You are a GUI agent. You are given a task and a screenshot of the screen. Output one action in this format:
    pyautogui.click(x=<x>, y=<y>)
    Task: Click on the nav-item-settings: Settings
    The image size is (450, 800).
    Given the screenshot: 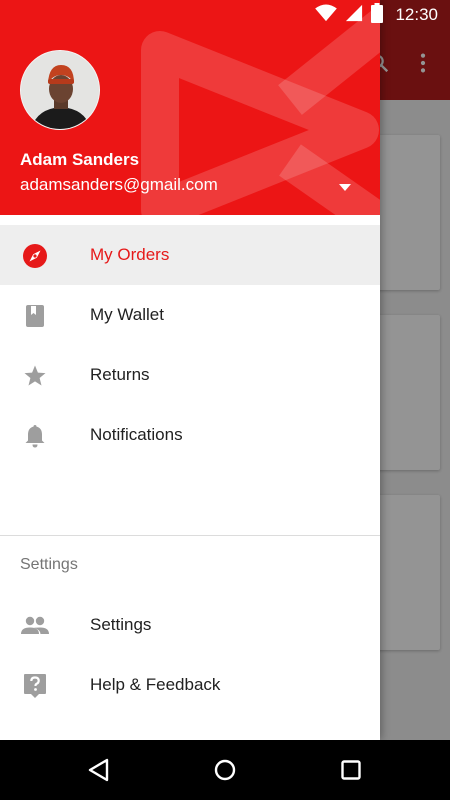 What is the action you would take?
    pyautogui.click(x=190, y=625)
    